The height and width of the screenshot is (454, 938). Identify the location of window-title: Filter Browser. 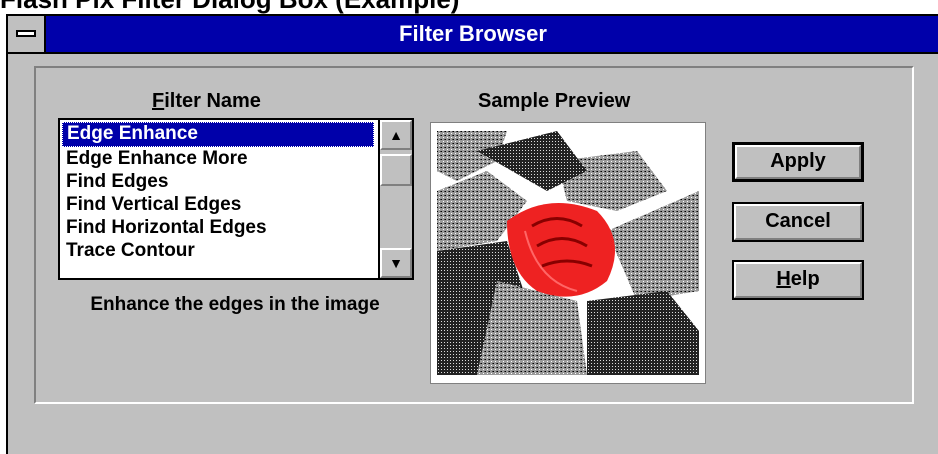
(473, 33).